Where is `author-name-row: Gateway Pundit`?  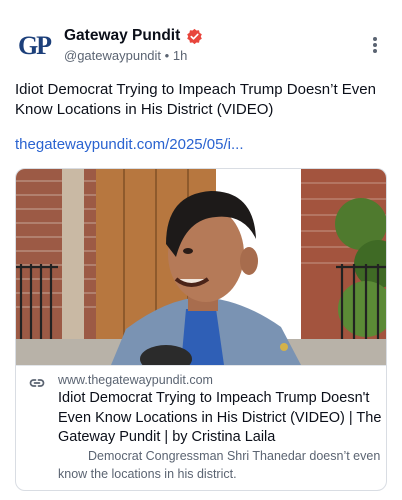
author-name-row: Gateway Pundit is located at coordinates (133, 36).